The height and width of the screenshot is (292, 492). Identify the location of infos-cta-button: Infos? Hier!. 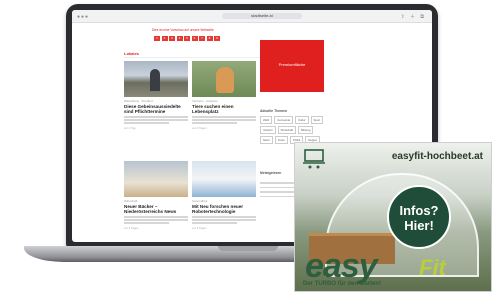
(419, 217).